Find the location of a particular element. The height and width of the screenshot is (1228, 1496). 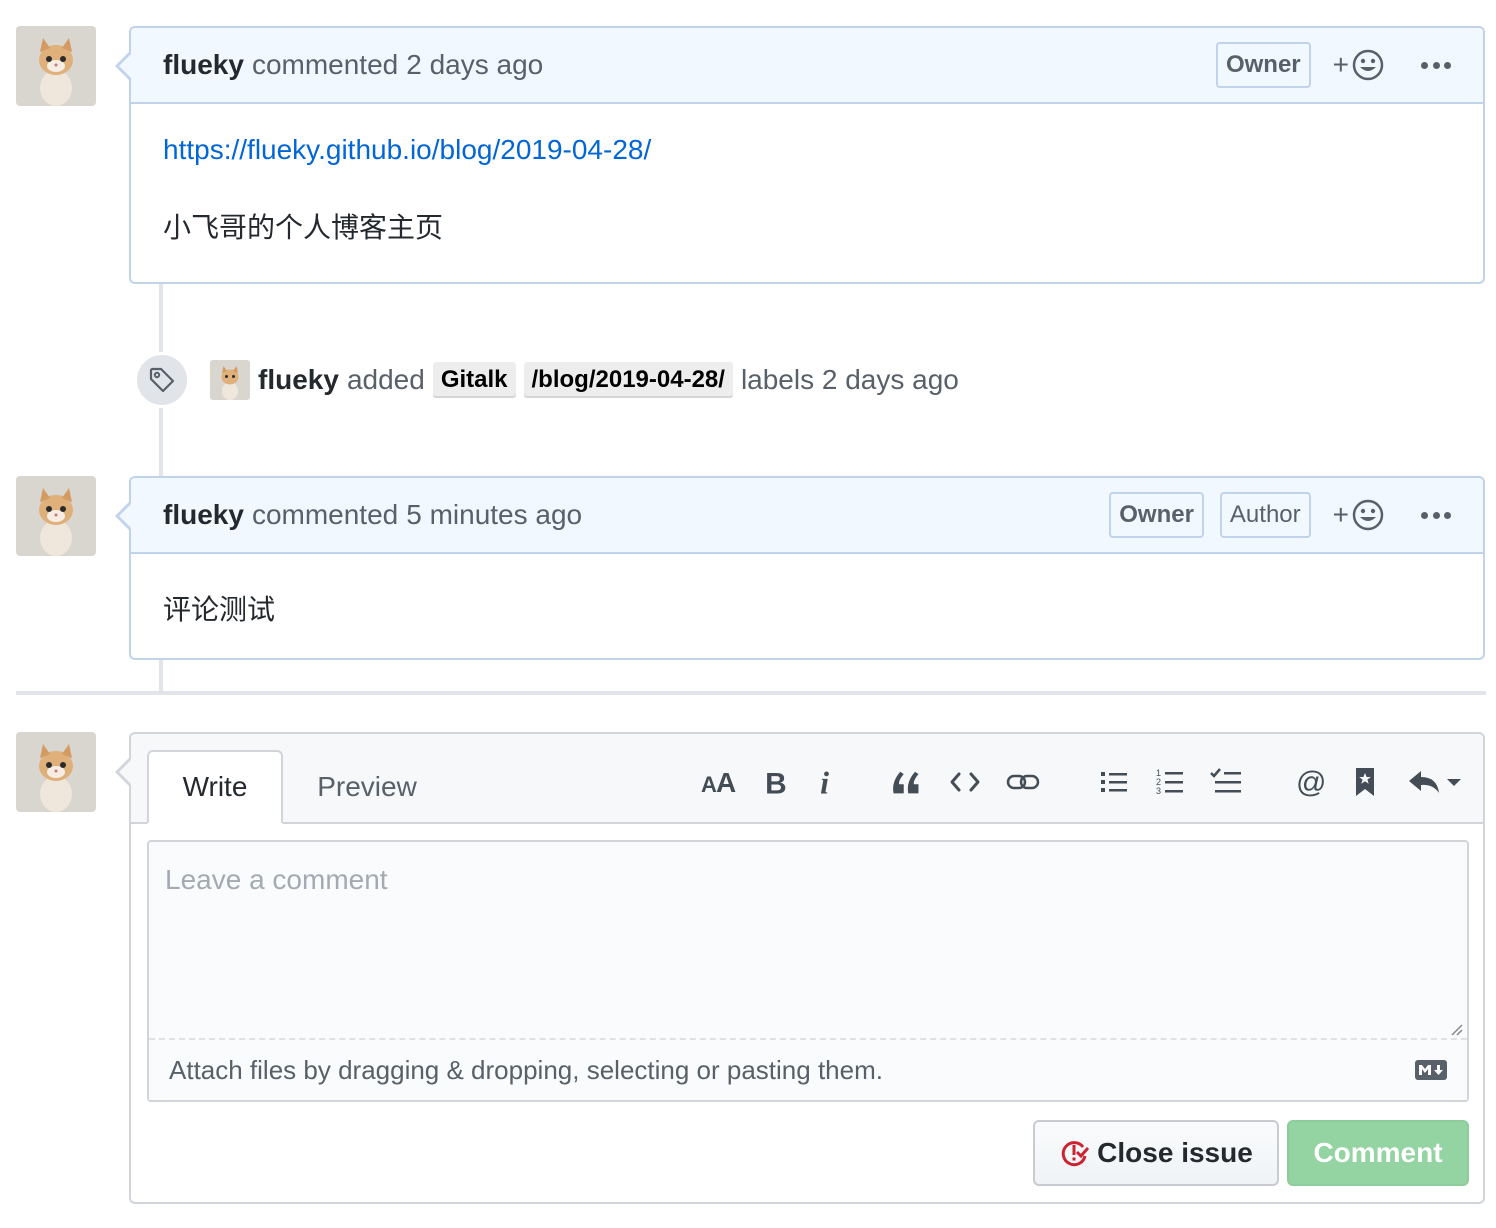

svg-text: i is located at coordinates (825, 782).